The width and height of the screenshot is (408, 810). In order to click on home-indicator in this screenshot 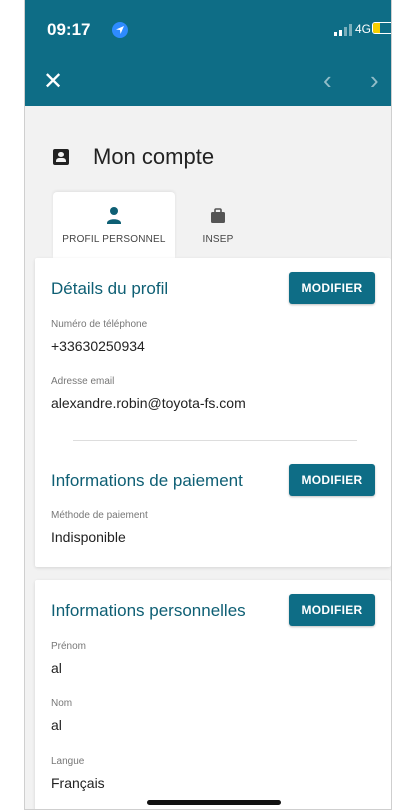, I will do `click(214, 802)`.